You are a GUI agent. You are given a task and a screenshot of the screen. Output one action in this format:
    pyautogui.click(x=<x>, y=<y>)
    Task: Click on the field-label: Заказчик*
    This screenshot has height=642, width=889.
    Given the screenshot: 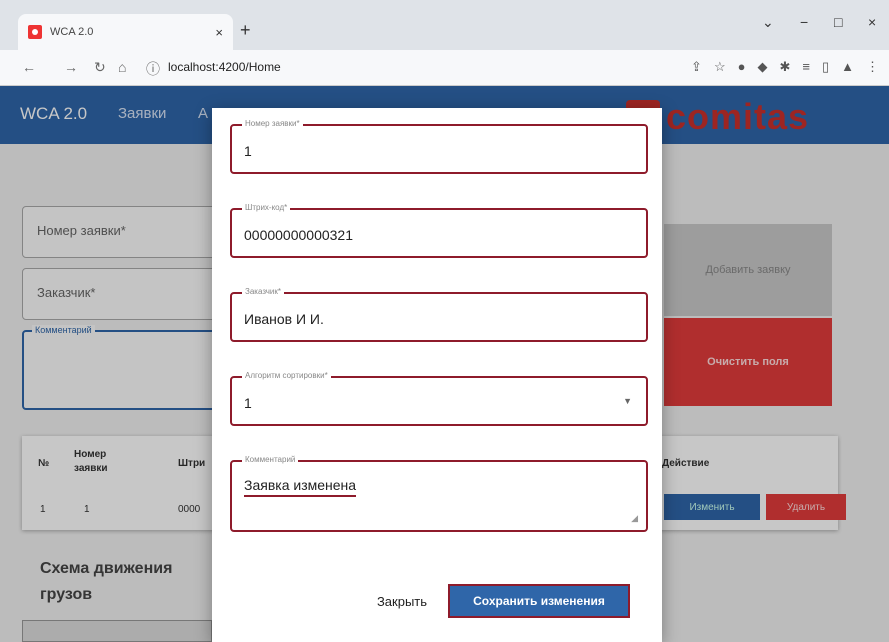 What is the action you would take?
    pyautogui.click(x=263, y=291)
    